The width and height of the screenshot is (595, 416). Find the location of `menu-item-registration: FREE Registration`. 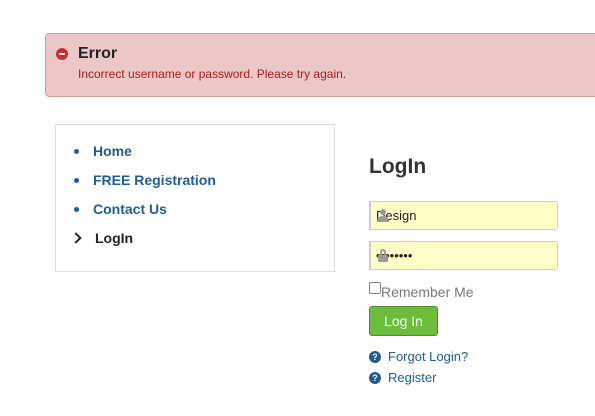

menu-item-registration: FREE Registration is located at coordinates (144, 180).